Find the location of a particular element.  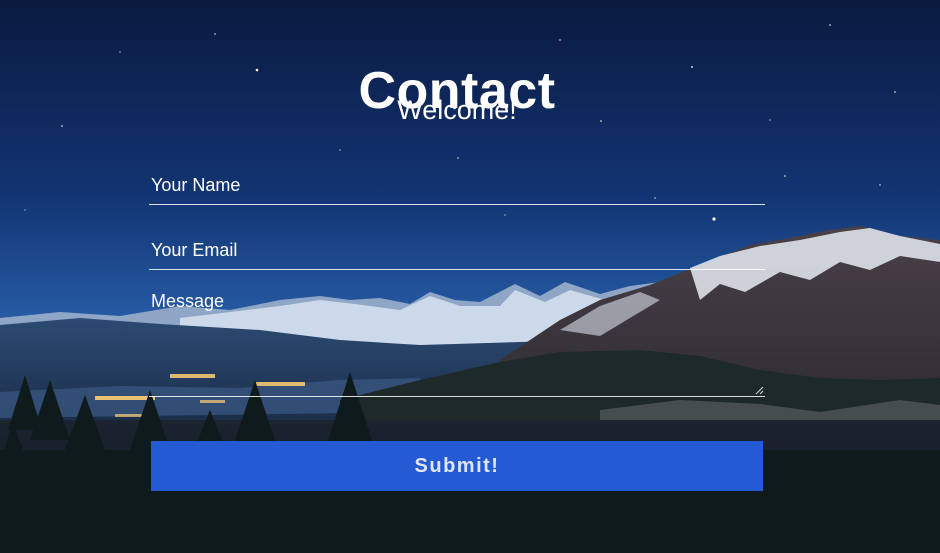

email-input is located at coordinates (457, 250).